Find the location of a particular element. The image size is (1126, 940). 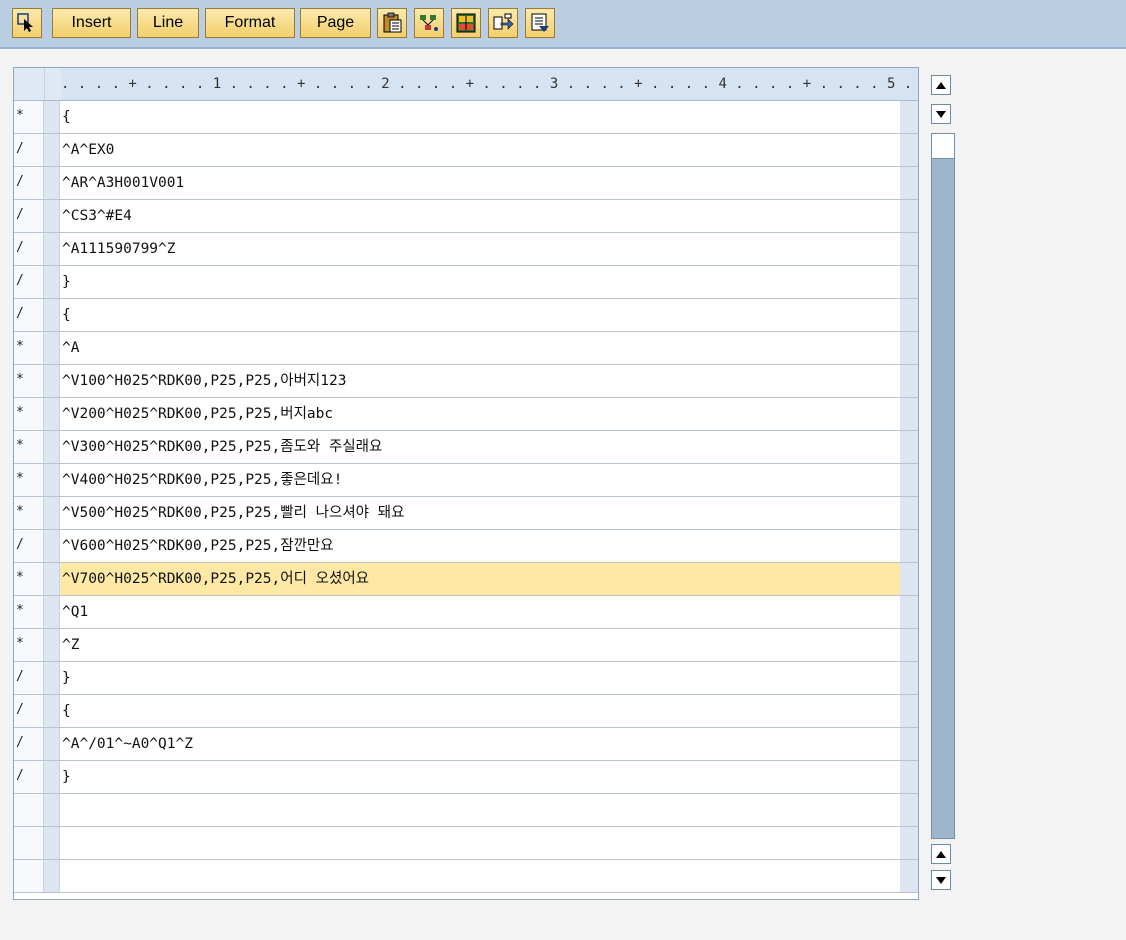

editor-line: * ^V700^H025^RDK00,P25,P25,어디 오셨어요 is located at coordinates (466, 579).